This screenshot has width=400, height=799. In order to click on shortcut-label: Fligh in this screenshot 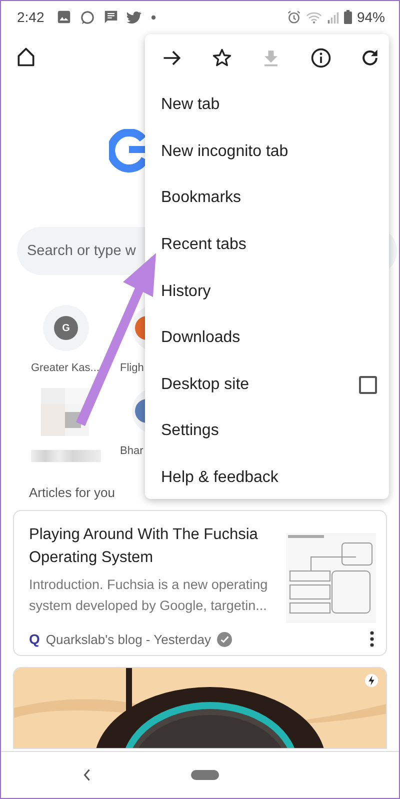, I will do `click(132, 368)`.